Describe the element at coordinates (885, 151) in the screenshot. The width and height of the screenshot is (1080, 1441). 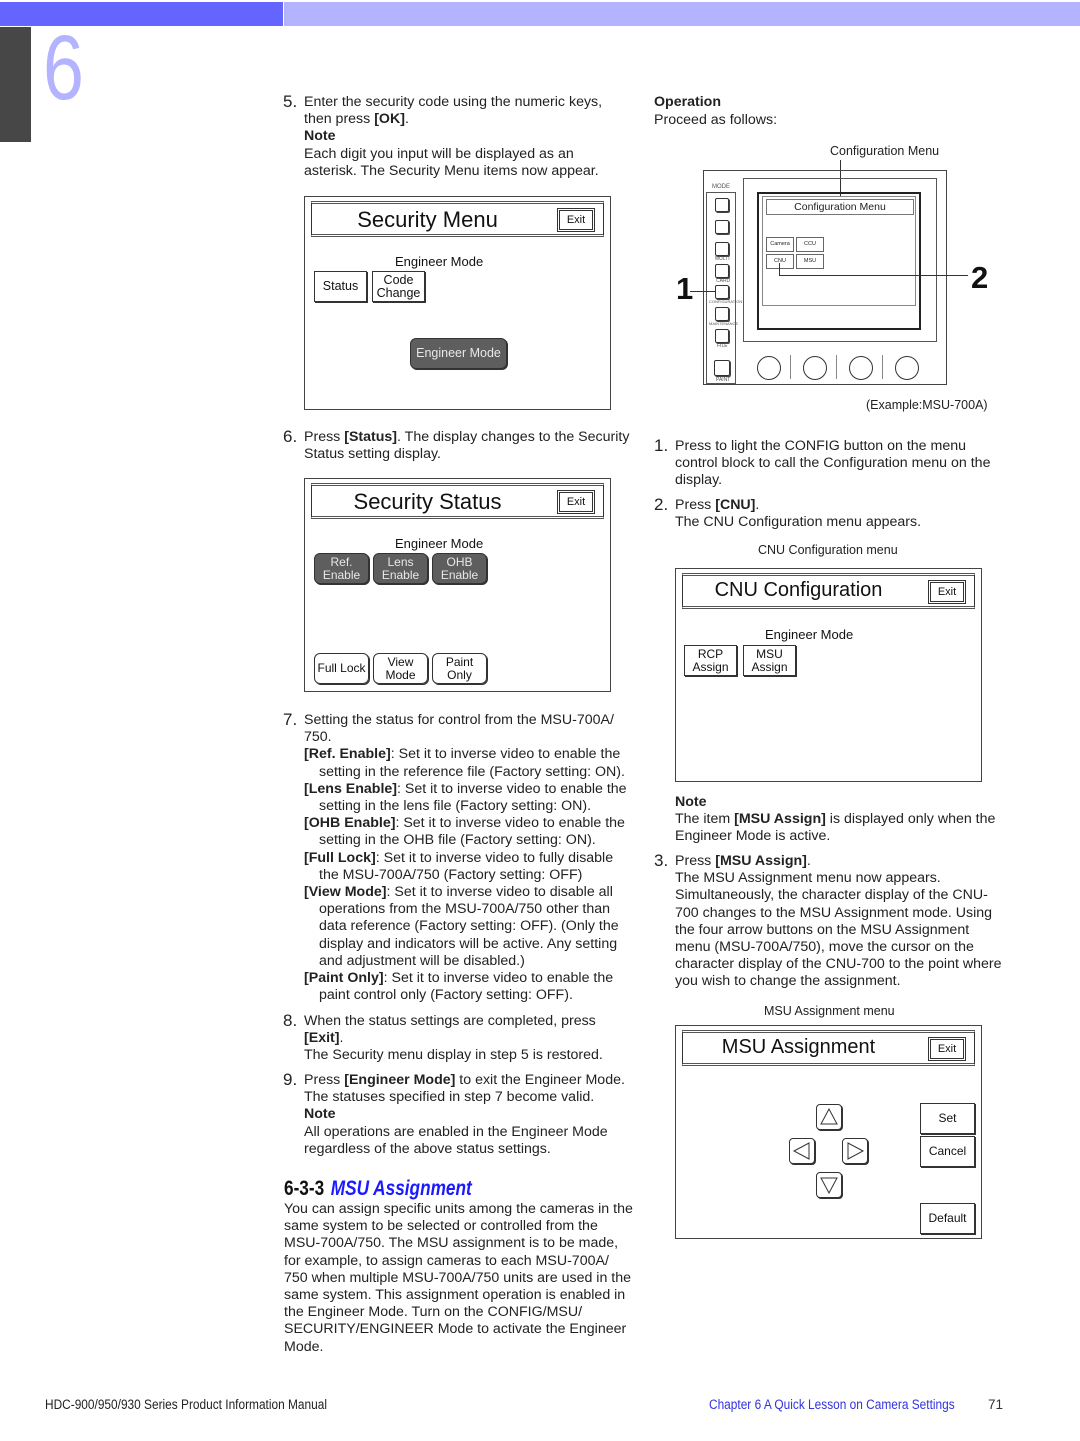
I see `diagram-callout-config-menu: Configuration Menu` at that location.